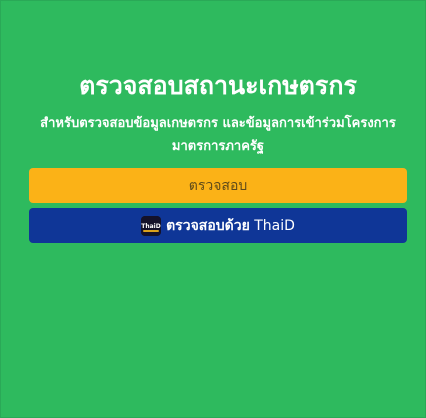 Image resolution: width=426 pixels, height=418 pixels. I want to click on thaid-button-label: ตรวจสอบด้วย ThaiD, so click(230, 226).